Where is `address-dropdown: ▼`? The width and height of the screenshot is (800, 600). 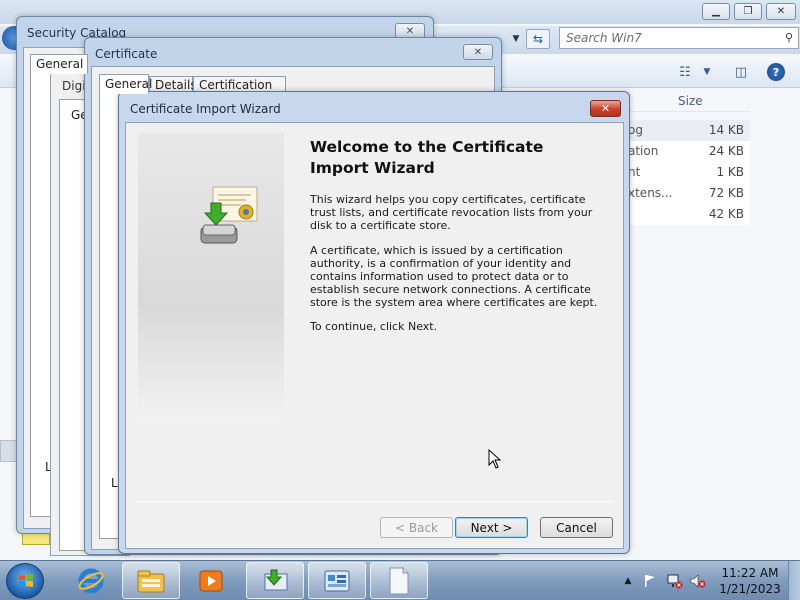 address-dropdown: ▼ is located at coordinates (516, 39).